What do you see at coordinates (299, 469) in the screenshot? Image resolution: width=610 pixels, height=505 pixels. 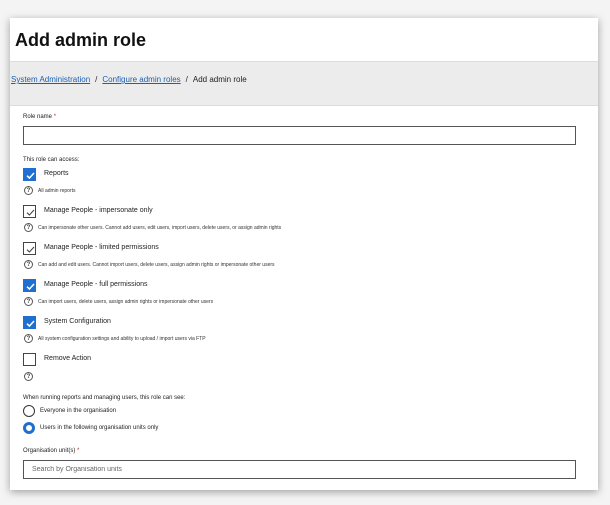 I see `org-units-search-input` at bounding box center [299, 469].